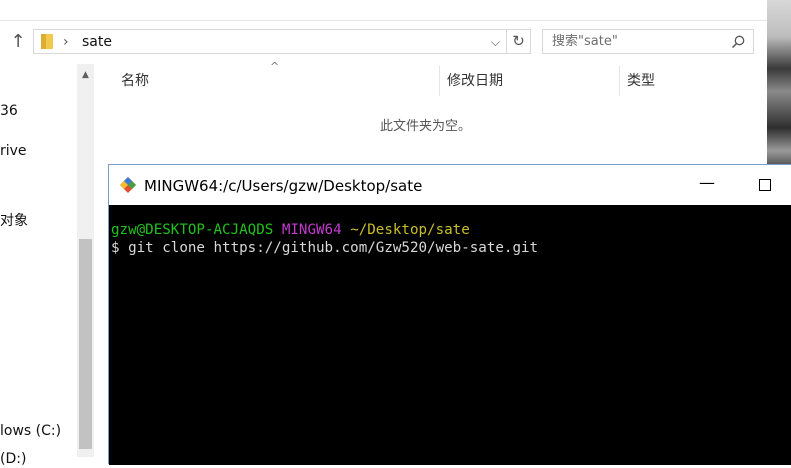 Image resolution: width=791 pixels, height=468 pixels. What do you see at coordinates (641, 81) in the screenshot?
I see `column-header-type: 类型` at bounding box center [641, 81].